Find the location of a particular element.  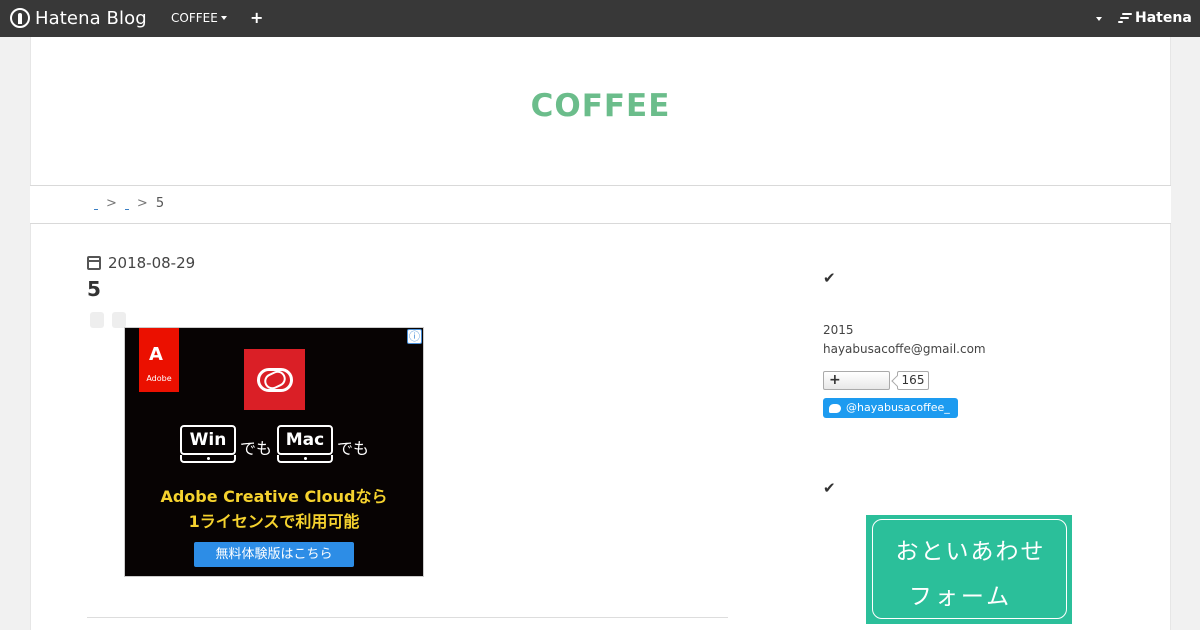

hatena-logo-icon is located at coordinates (20, 18).